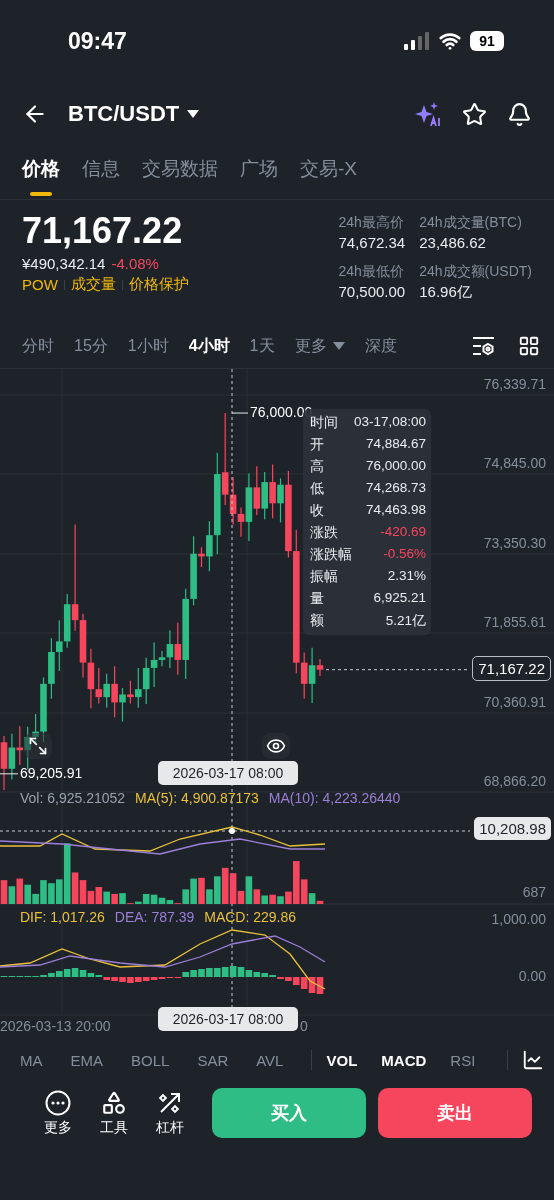  What do you see at coordinates (31, 1060) in the screenshot?
I see `indicator-tab: MA` at bounding box center [31, 1060].